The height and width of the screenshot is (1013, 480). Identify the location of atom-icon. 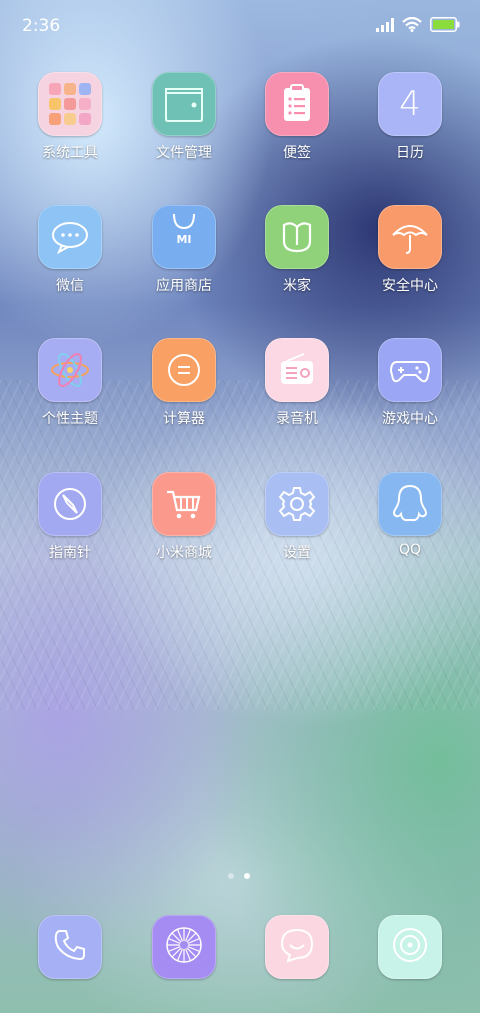
(70, 370).